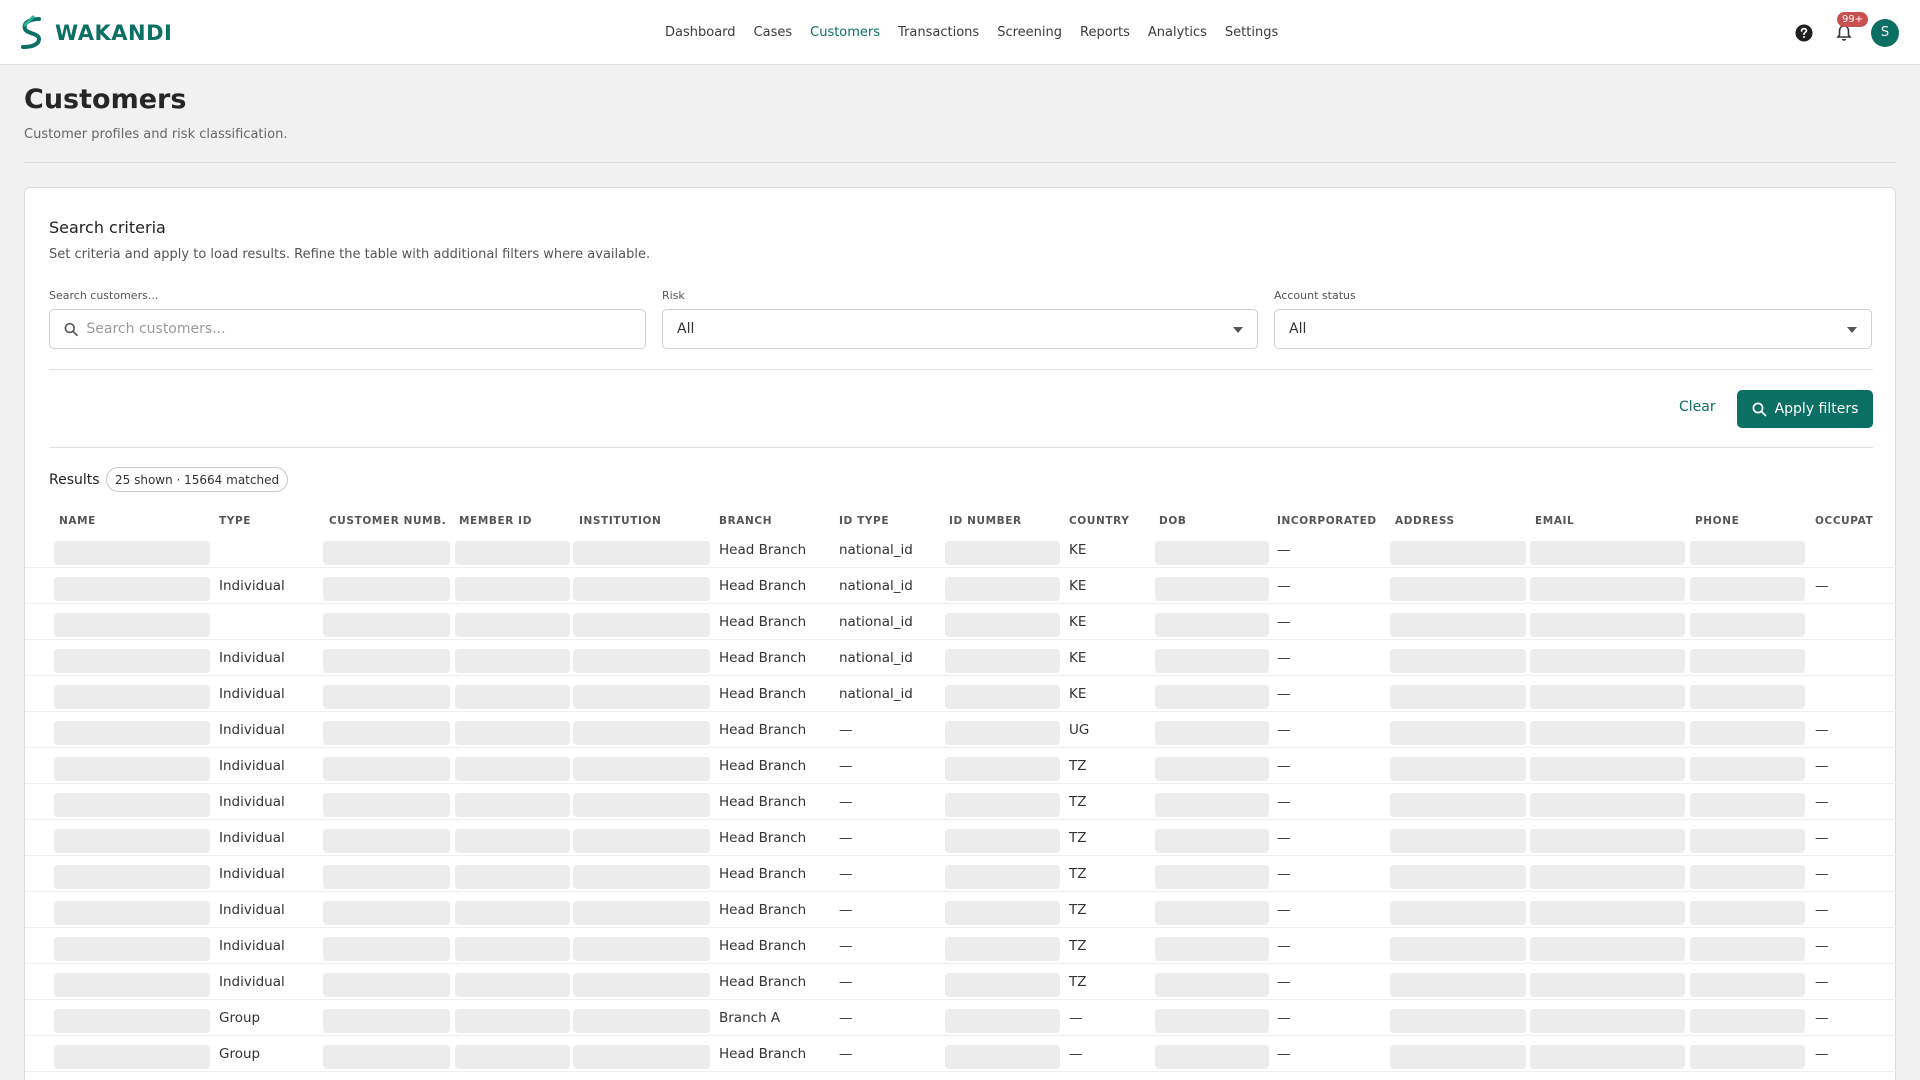  Describe the element at coordinates (358, 329) in the screenshot. I see `search-input` at that location.